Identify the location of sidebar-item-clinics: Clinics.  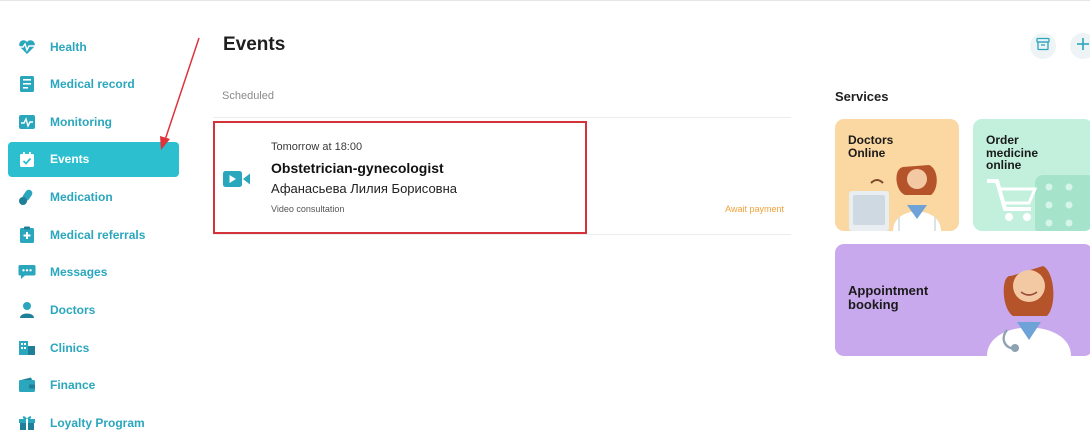
(92, 348).